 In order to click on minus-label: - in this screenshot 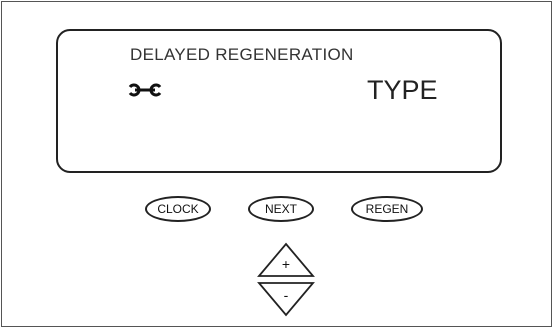, I will do `click(286, 295)`.